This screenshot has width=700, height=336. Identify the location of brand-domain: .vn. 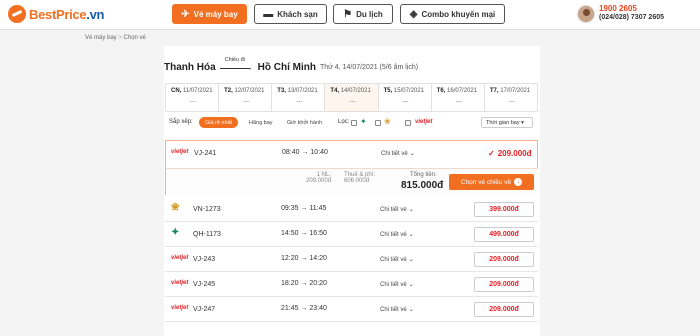
(95, 14).